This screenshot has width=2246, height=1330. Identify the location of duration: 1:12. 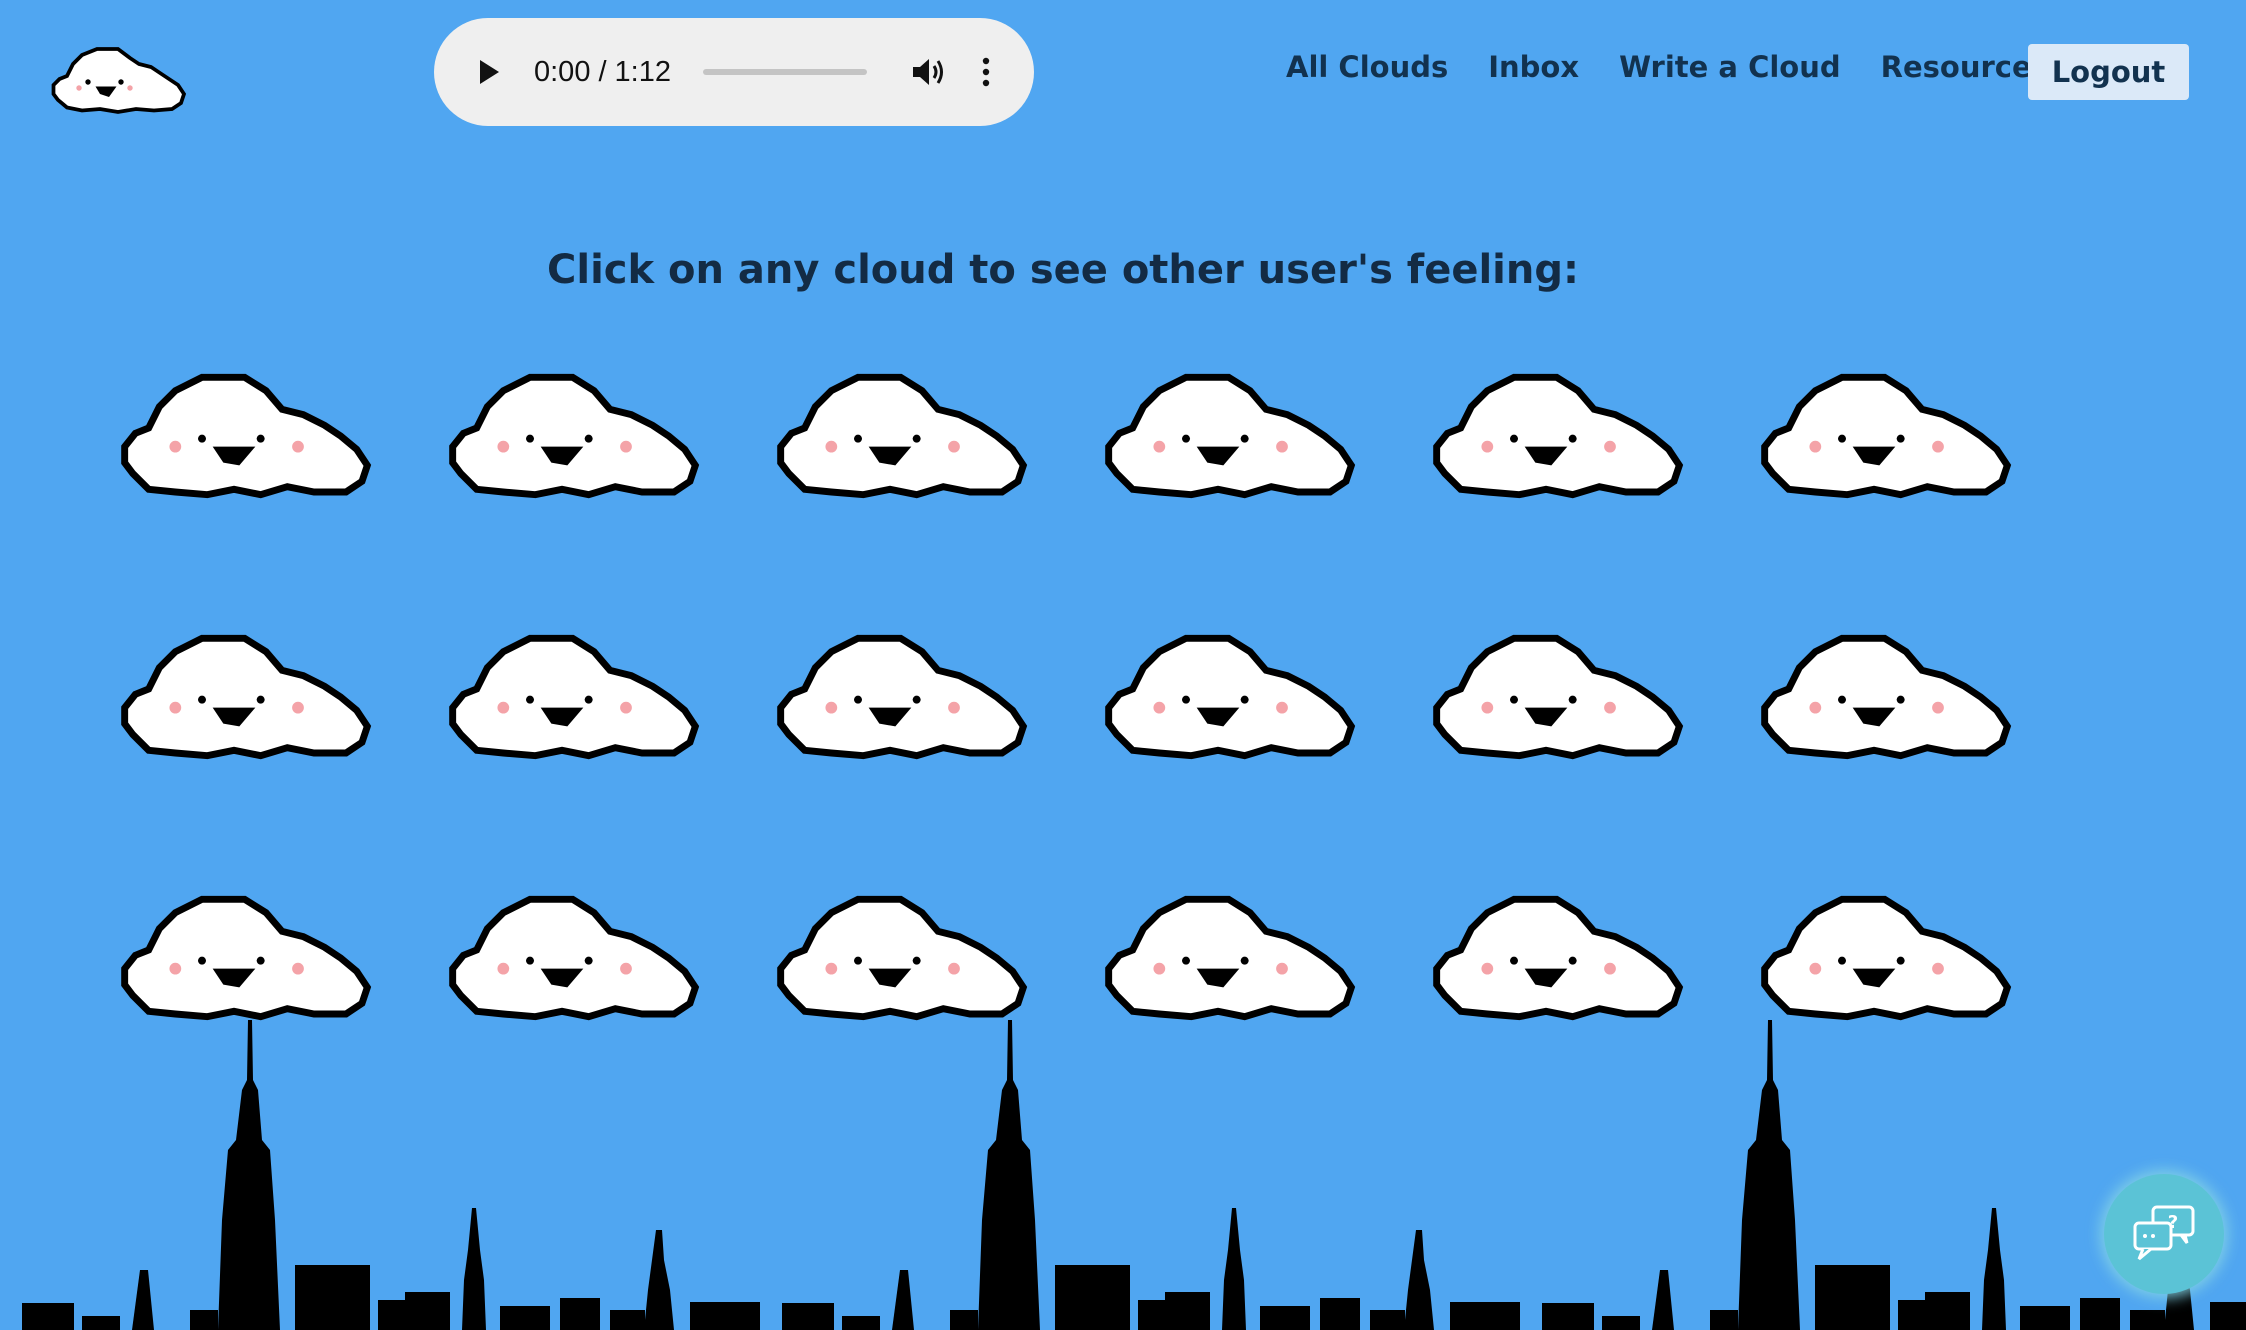
(642, 71).